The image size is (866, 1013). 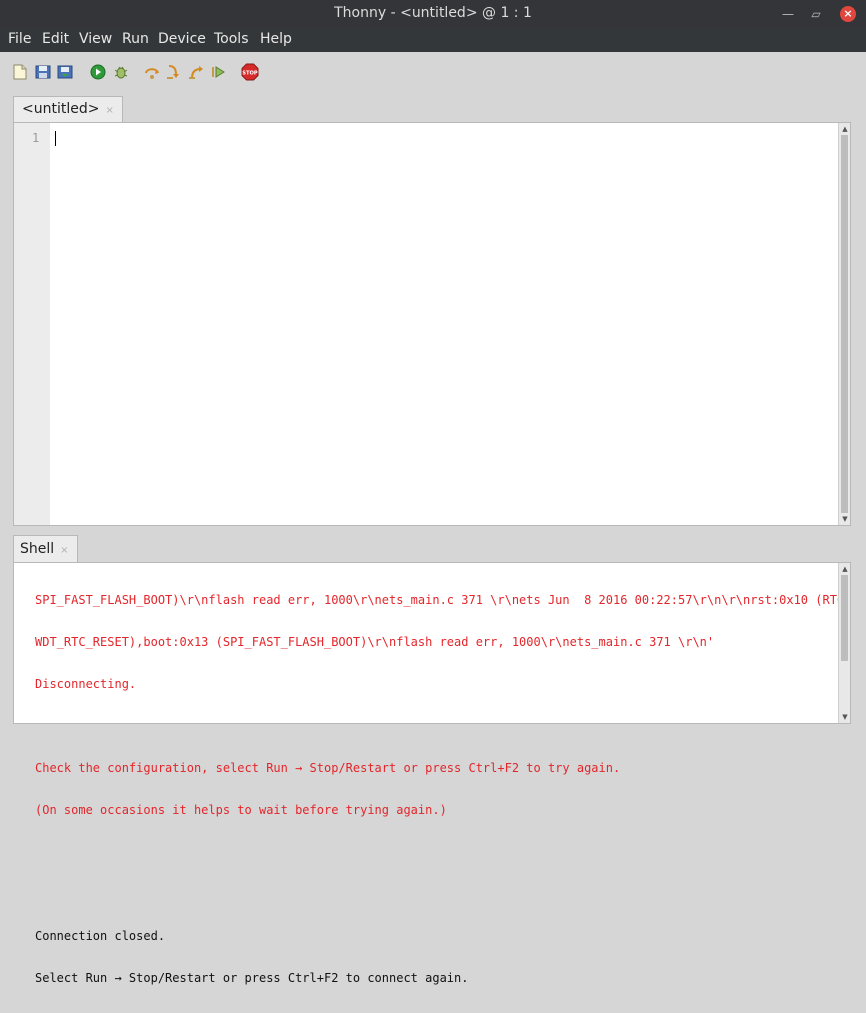 I want to click on shell-scrollbar: ▲ ▼, so click(x=844, y=643).